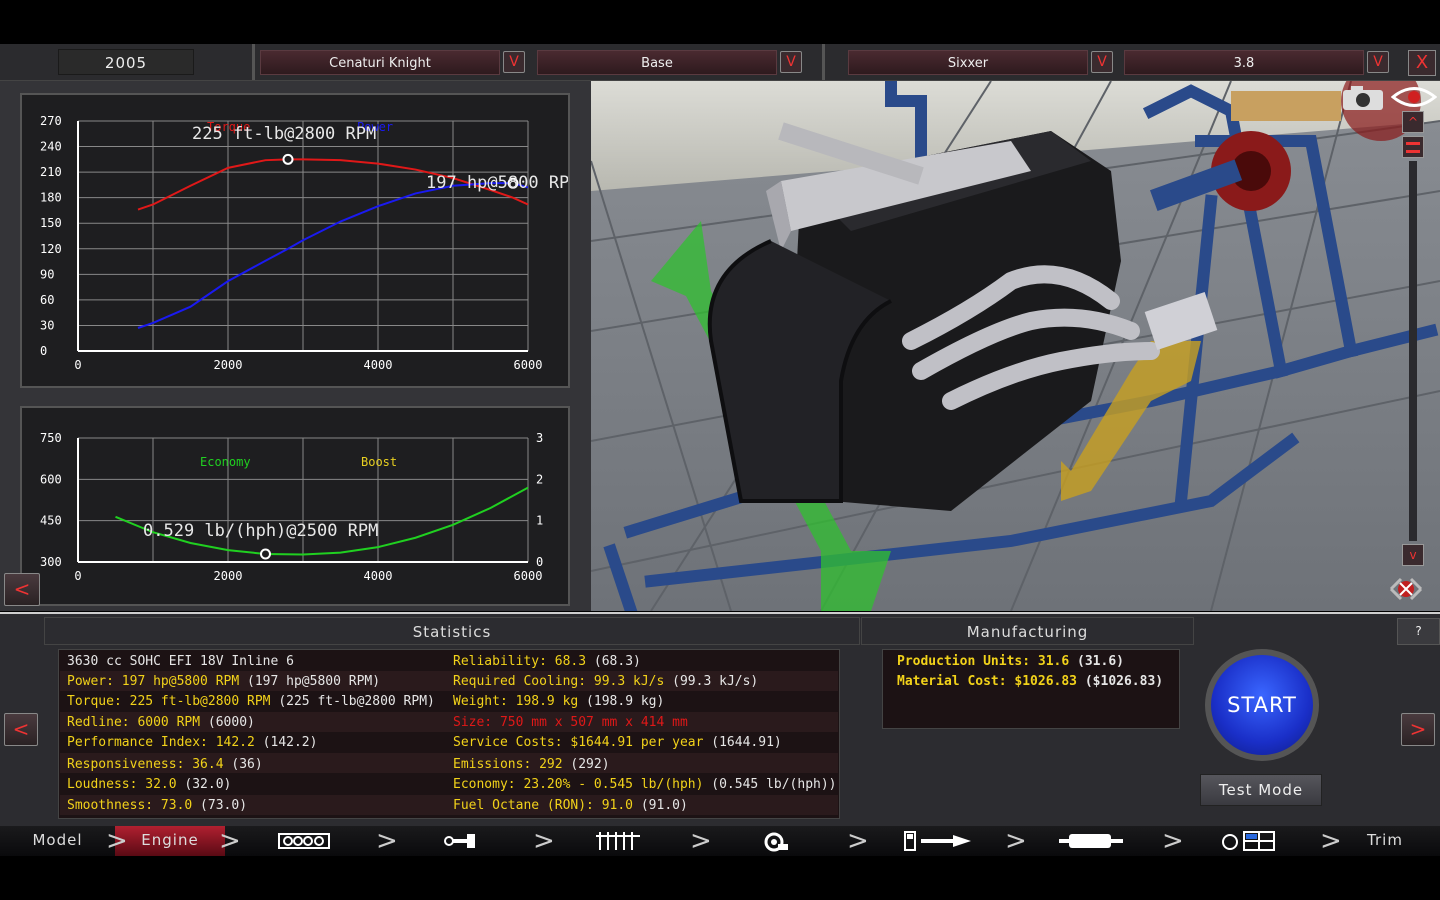 Image resolution: width=1440 pixels, height=900 pixels. I want to click on stat-fuel-octane: Fuel Octane (RON): 91.0 (91.0), so click(570, 805).